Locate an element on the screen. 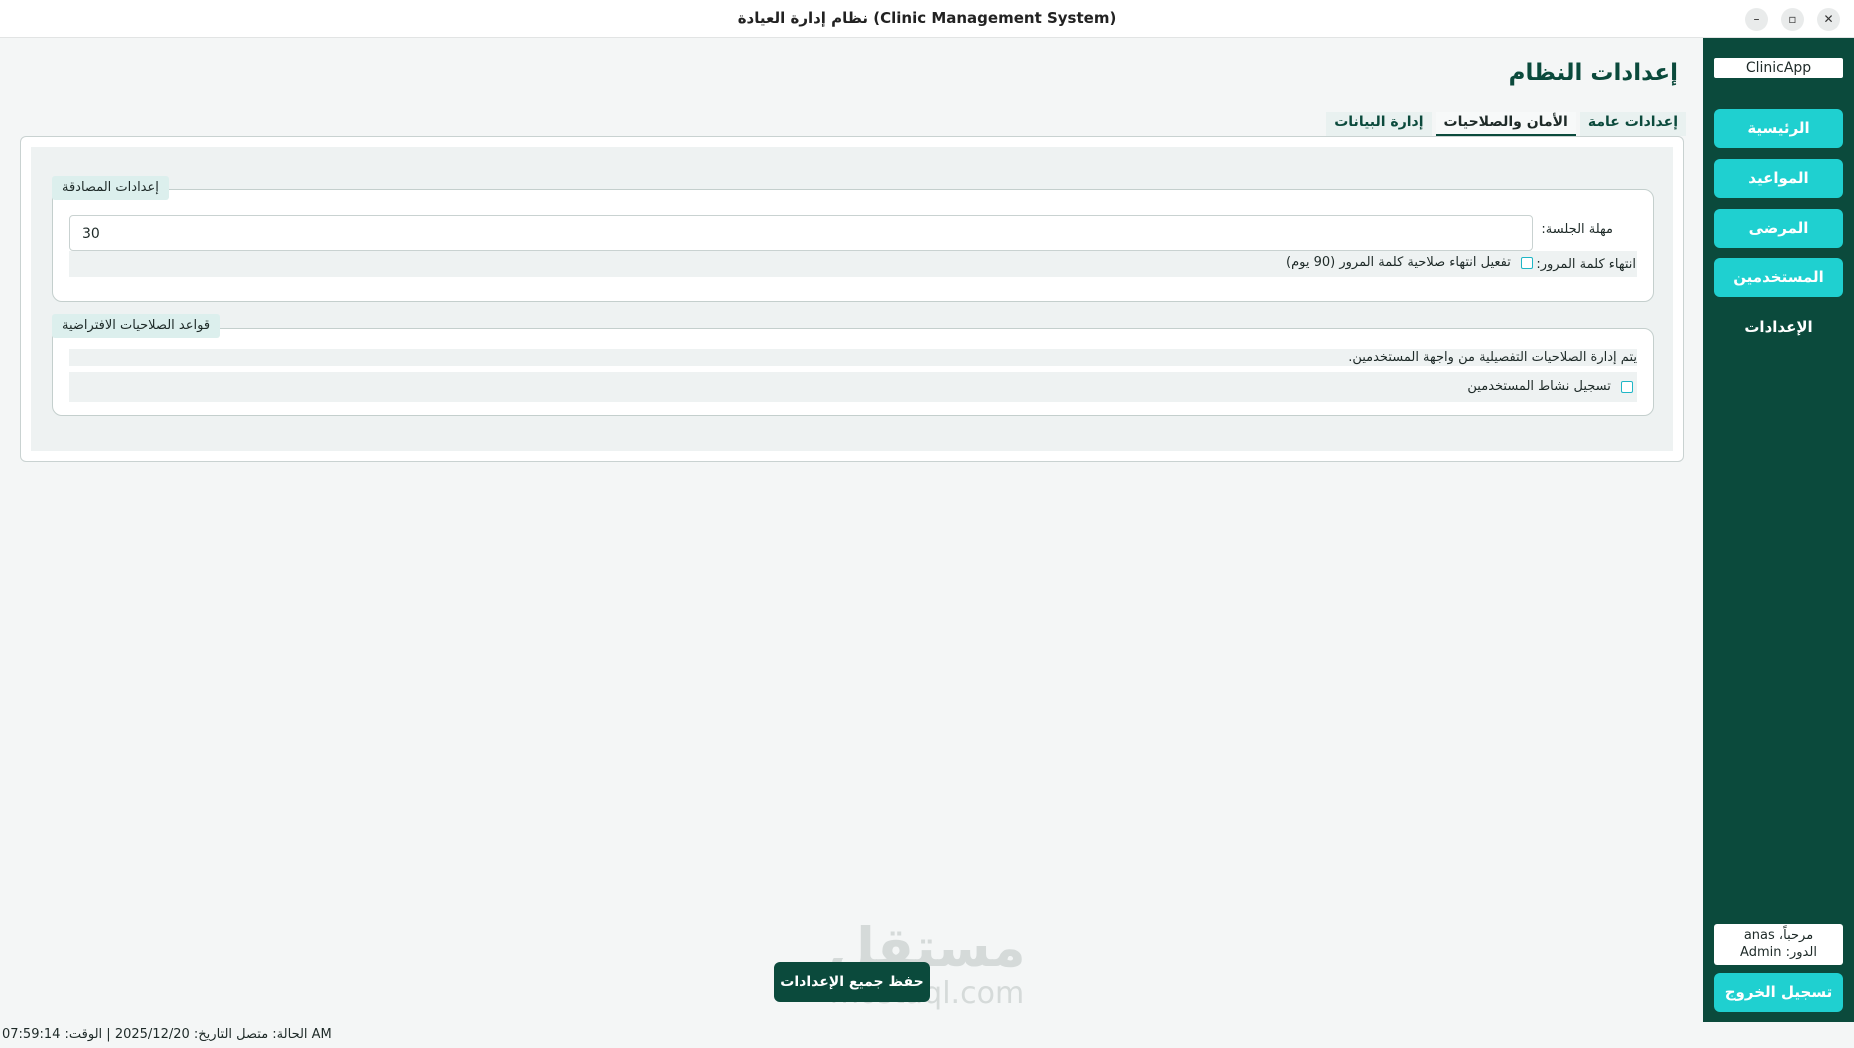 Image resolution: width=1854 pixels, height=1048 pixels. default-permissions-legend: قواعد الصلاحيات الافتراضية is located at coordinates (136, 326).